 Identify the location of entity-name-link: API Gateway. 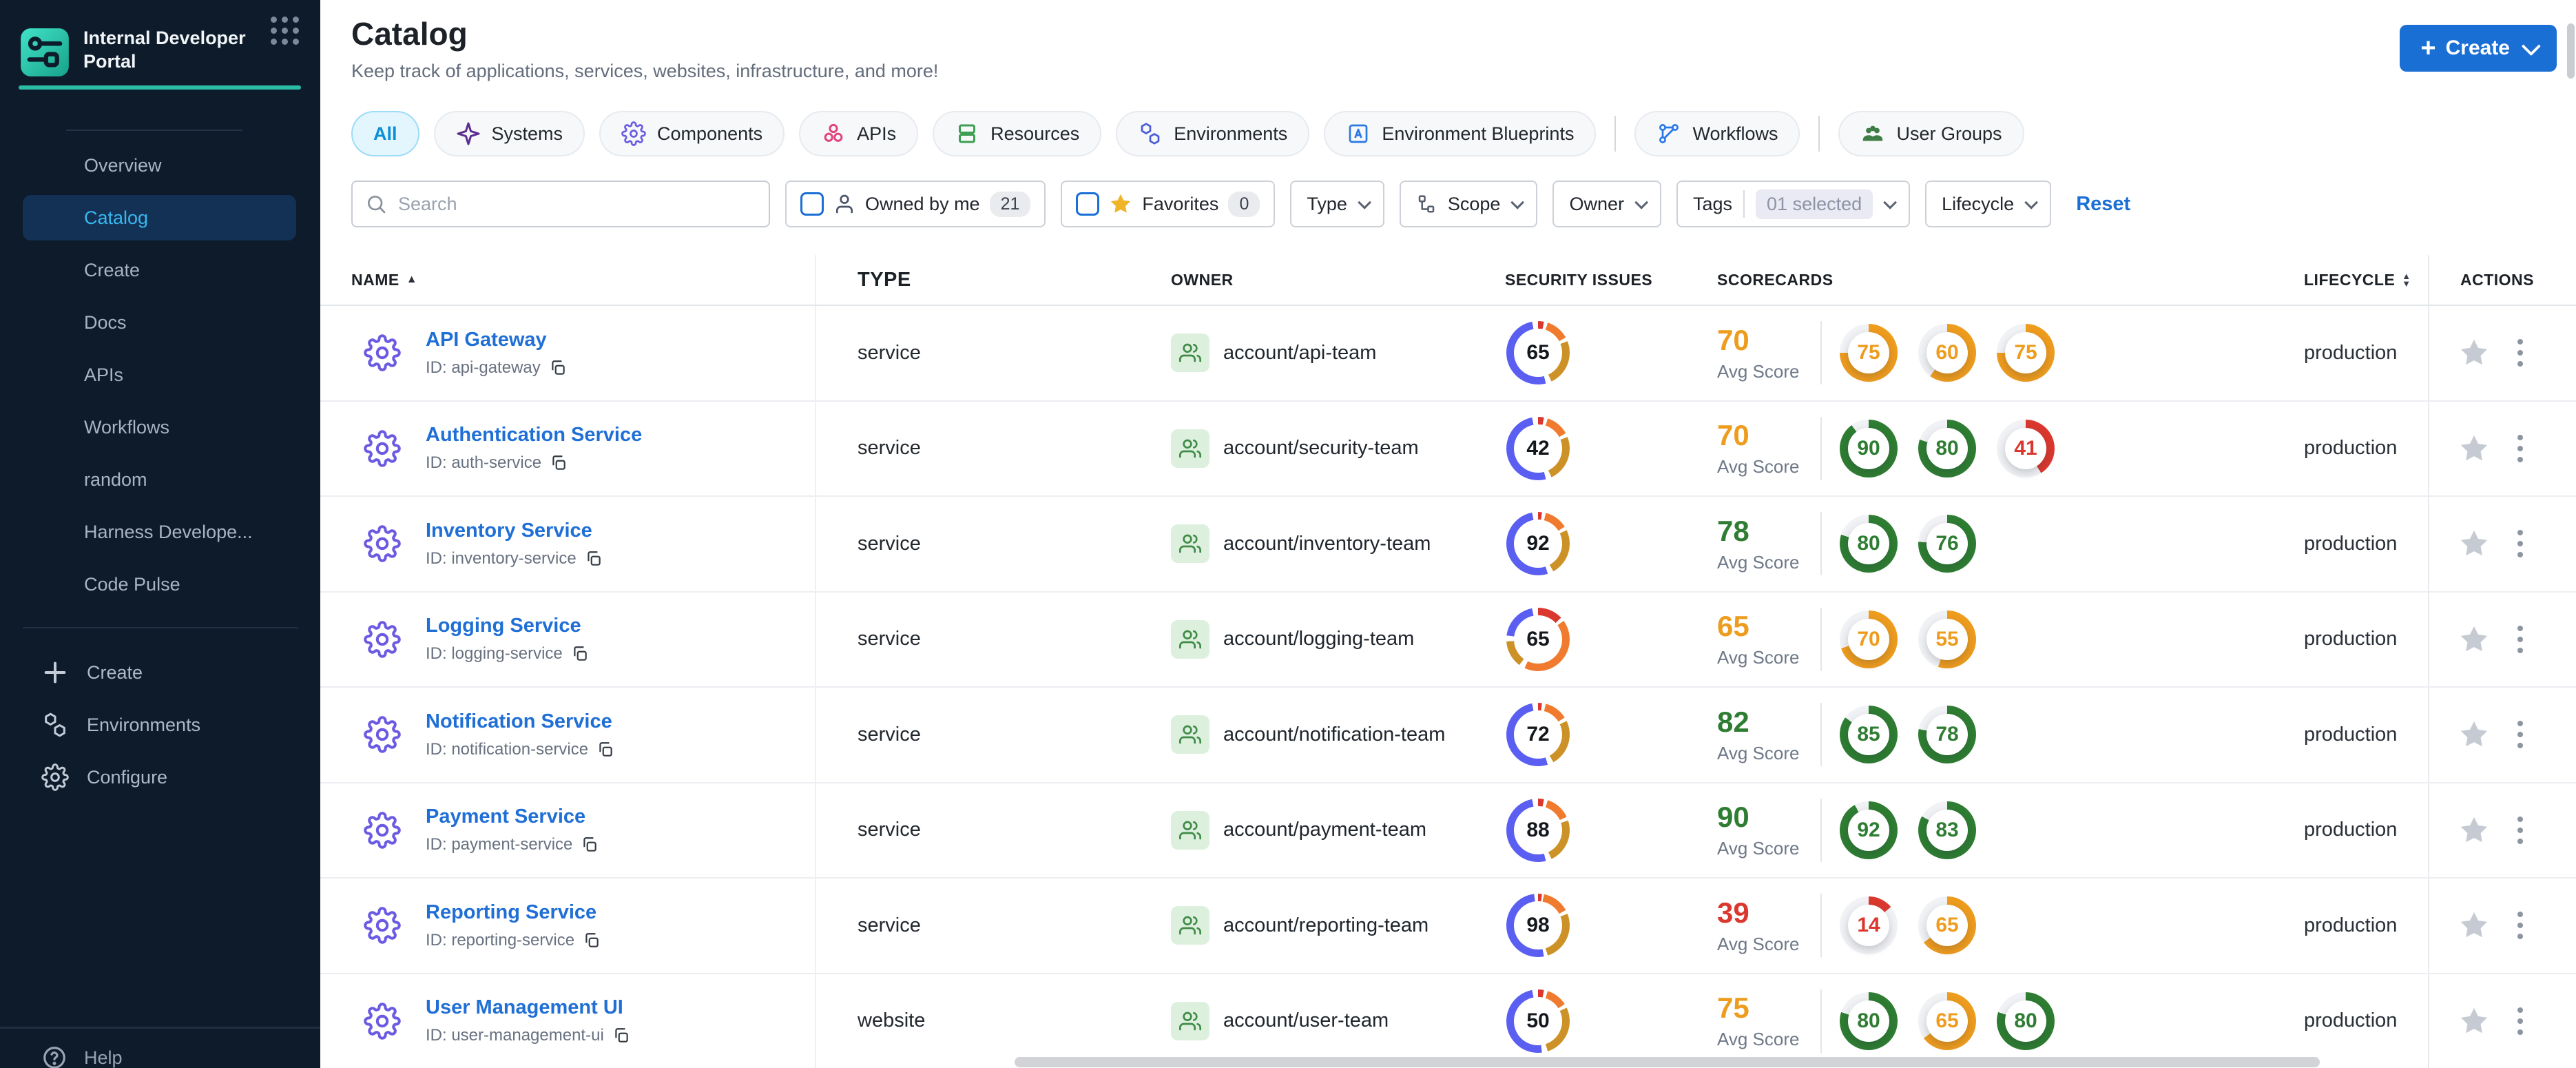
(486, 340).